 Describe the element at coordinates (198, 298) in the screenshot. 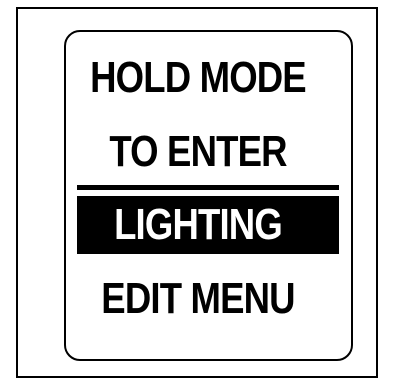

I see `display-line-edit-menu: EDIT MENU` at that location.